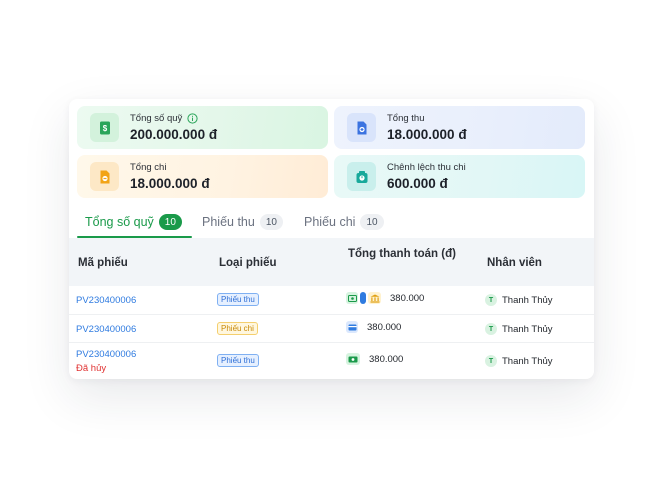 The height and width of the screenshot is (490, 661). Describe the element at coordinates (361, 127) in the screenshot. I see `receipt-in-icon` at that location.